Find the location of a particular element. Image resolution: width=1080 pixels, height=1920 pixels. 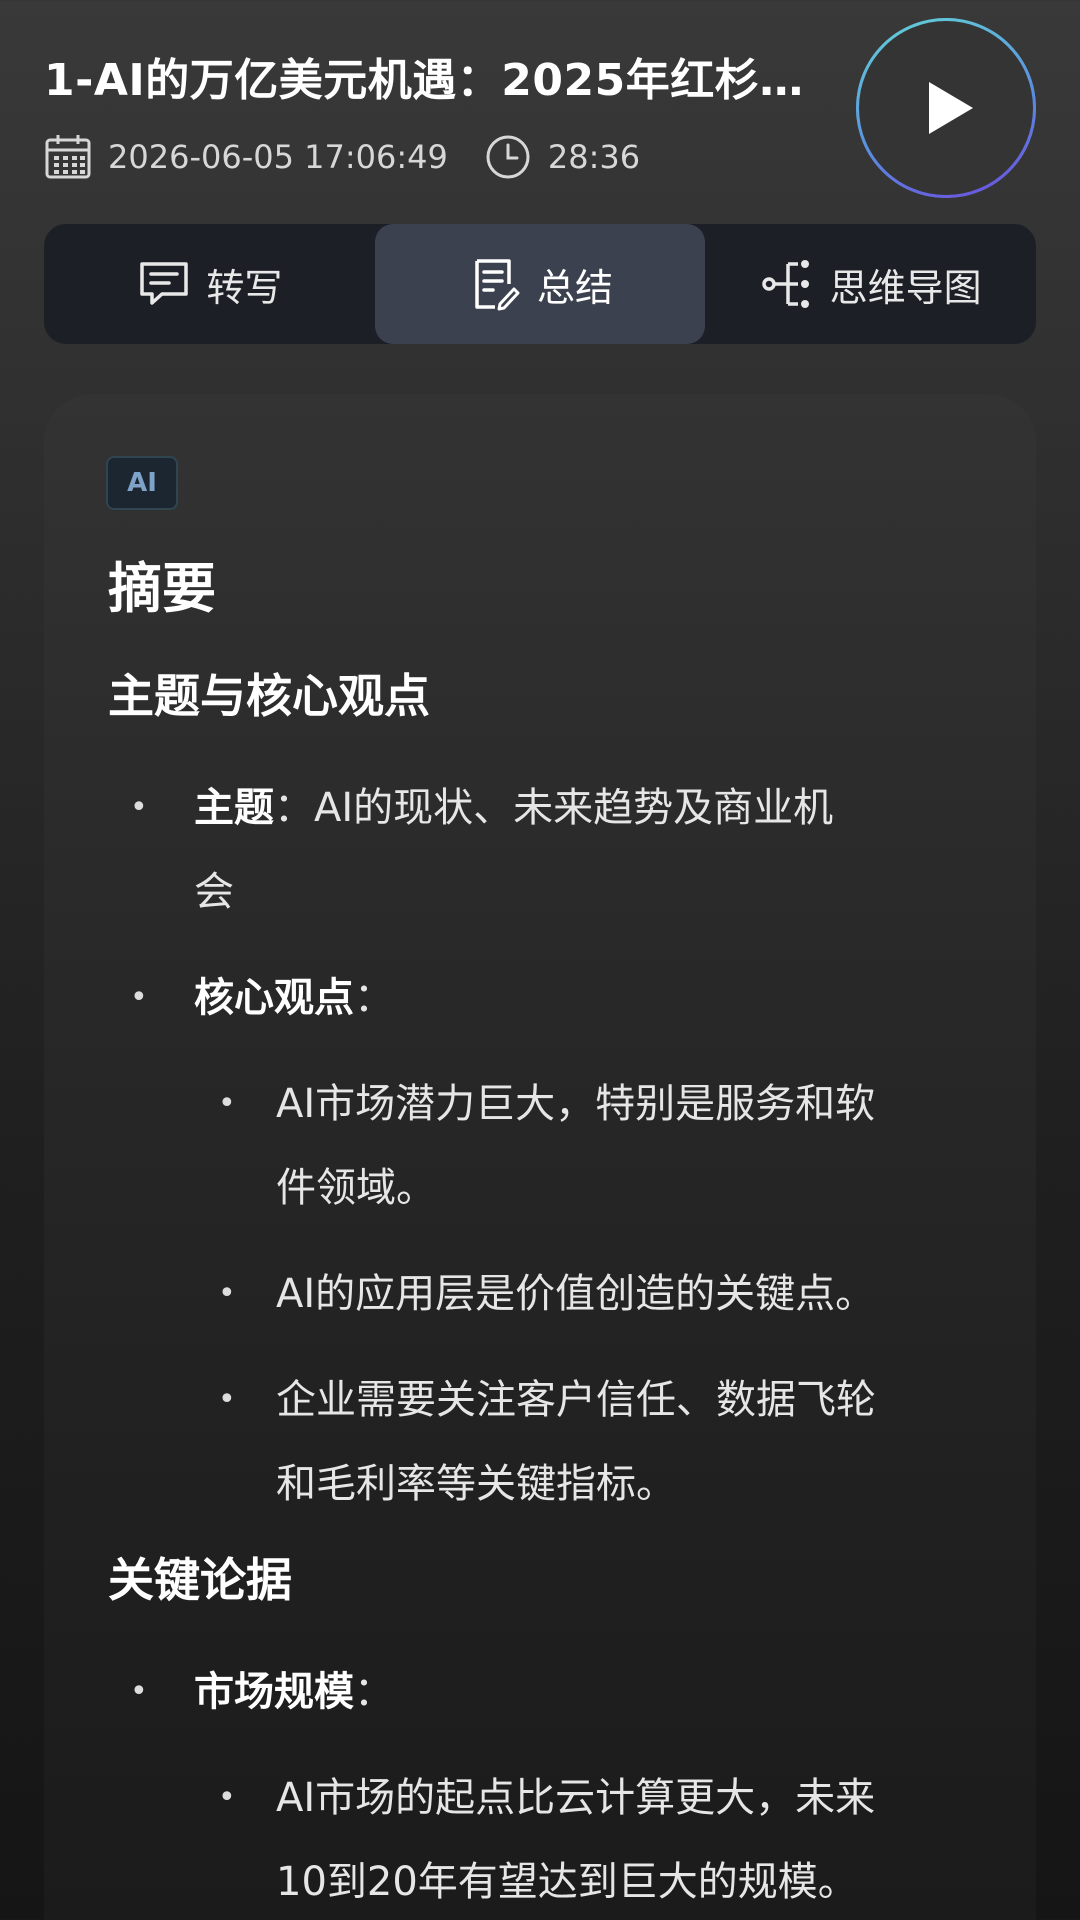

core-point-1-line1: AI市场潜力巨大，特别是服务和软 is located at coordinates (576, 1104).